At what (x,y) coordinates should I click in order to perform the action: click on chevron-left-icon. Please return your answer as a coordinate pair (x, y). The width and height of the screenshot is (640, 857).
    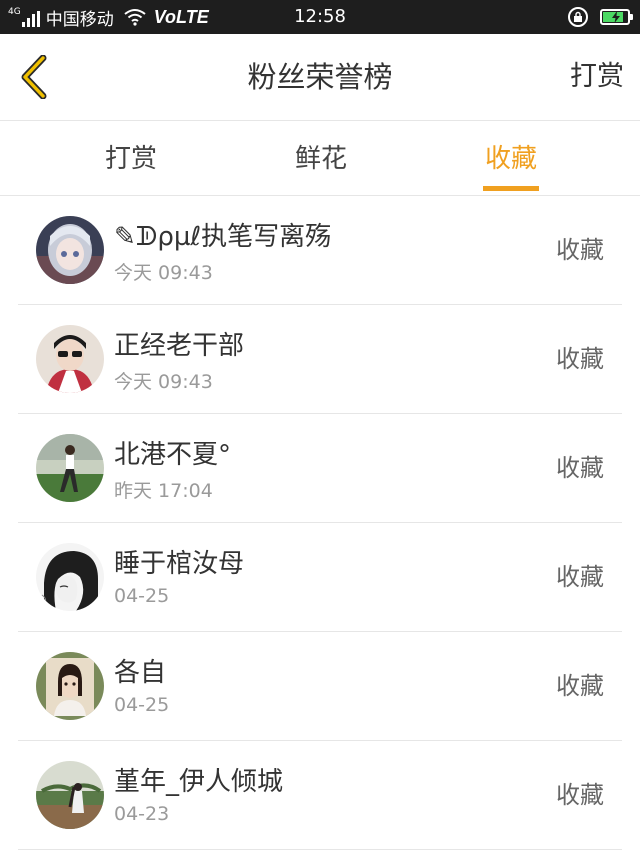
    Looking at the image, I should click on (34, 77).